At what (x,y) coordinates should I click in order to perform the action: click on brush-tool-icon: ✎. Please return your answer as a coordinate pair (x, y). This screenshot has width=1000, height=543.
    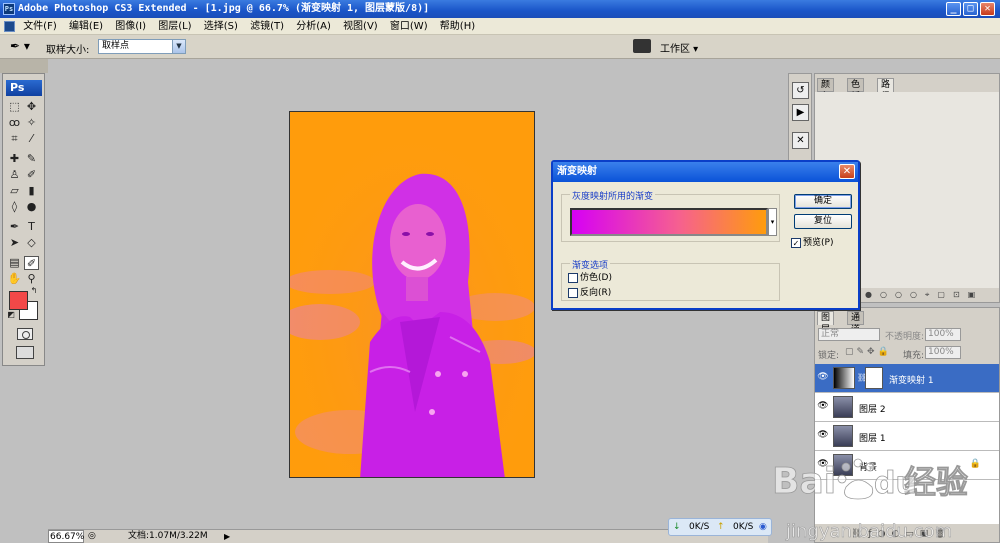
    Looking at the image, I should click on (31, 159).